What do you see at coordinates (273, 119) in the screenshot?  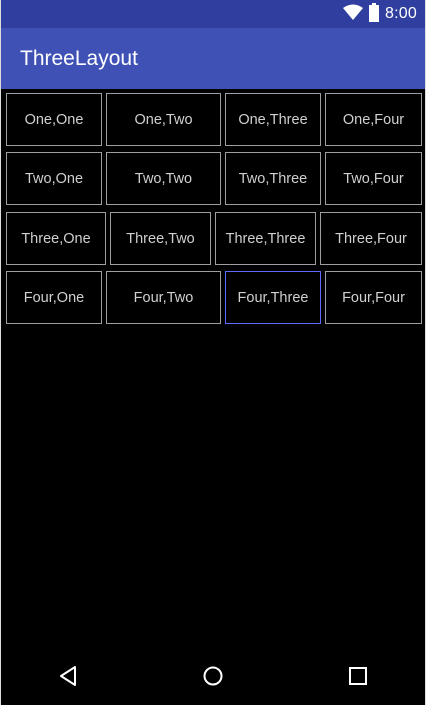 I see `cell-one-three: One,Three` at bounding box center [273, 119].